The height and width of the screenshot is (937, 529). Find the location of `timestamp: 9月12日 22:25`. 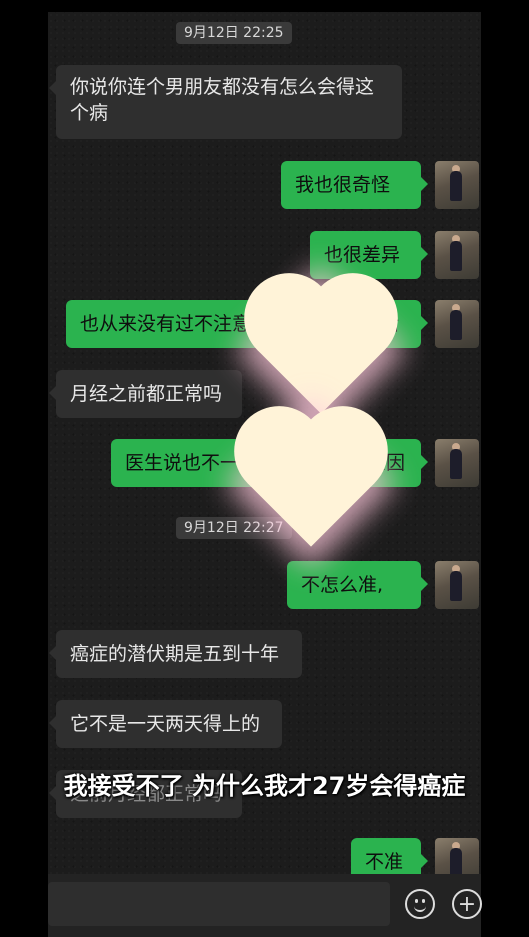

timestamp: 9月12日 22:25 is located at coordinates (234, 33).